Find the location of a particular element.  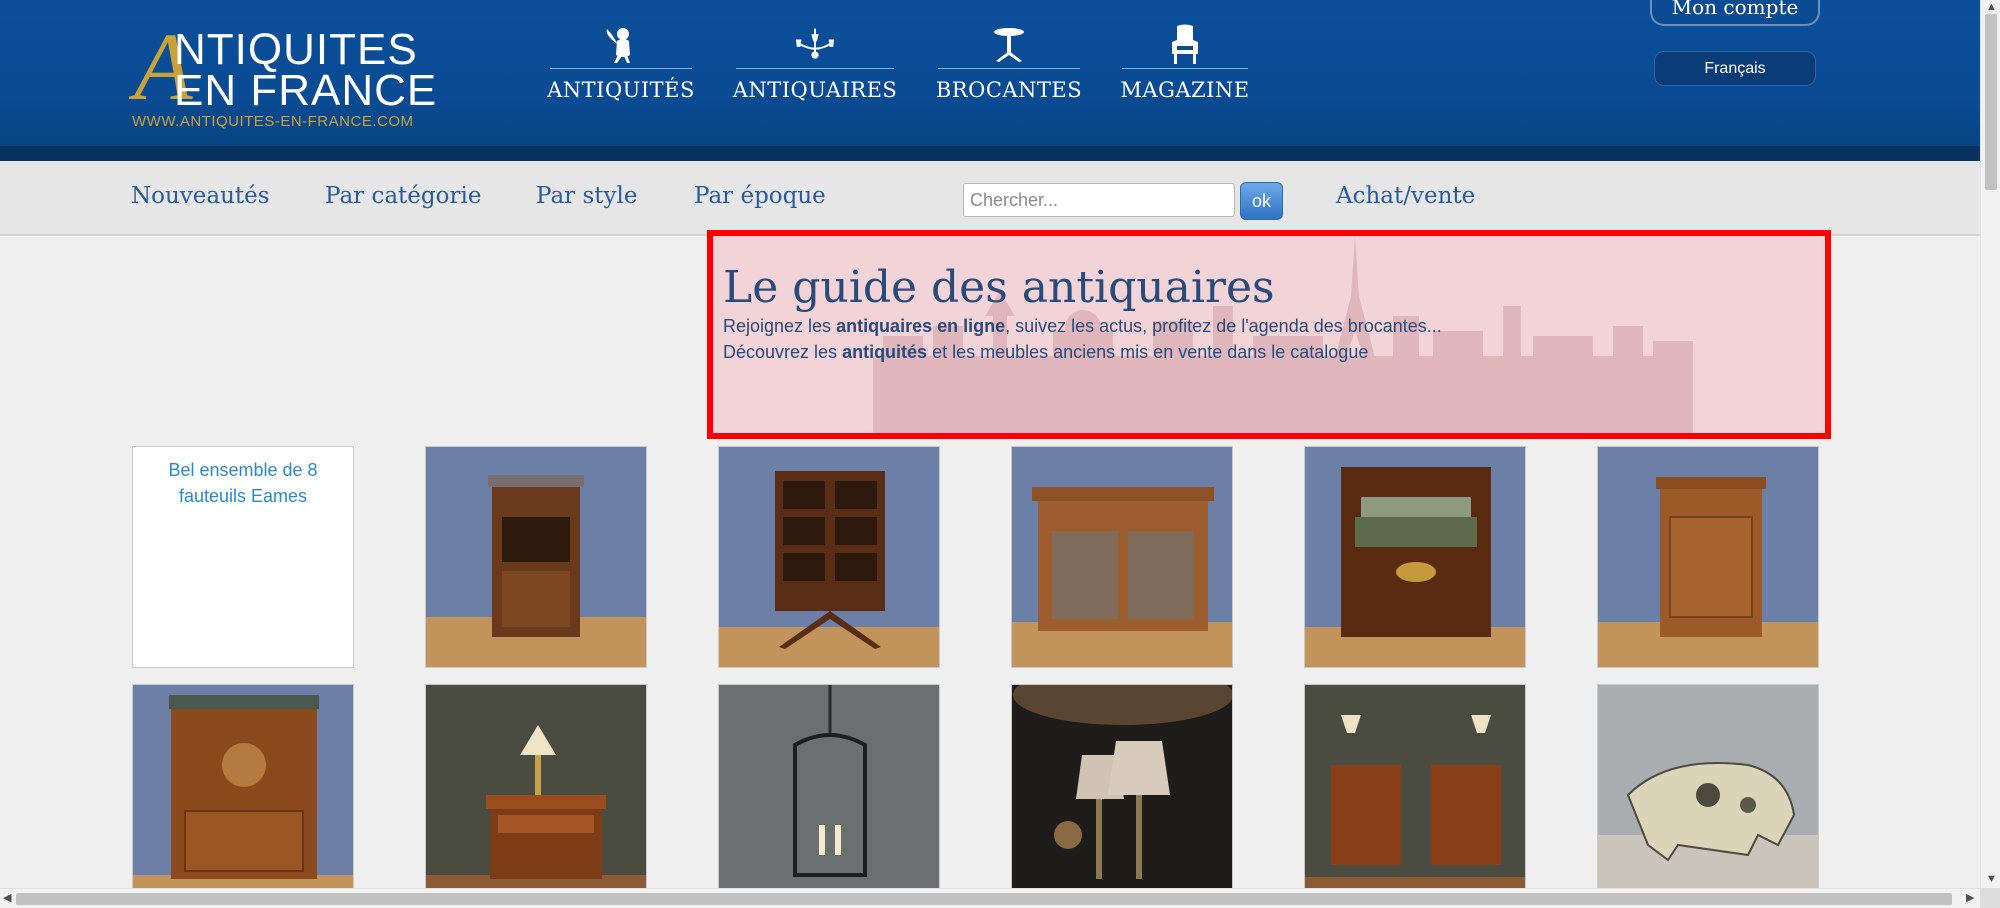

nav-brocantes: BROCANTES is located at coordinates (1009, 69).